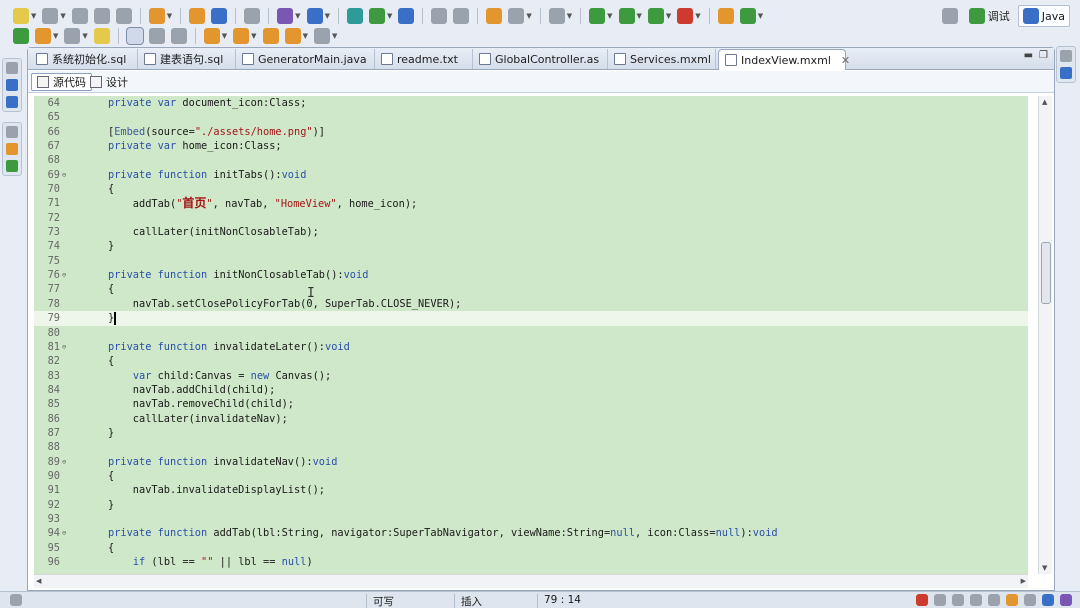  I want to click on class-icon, so click(219, 16).